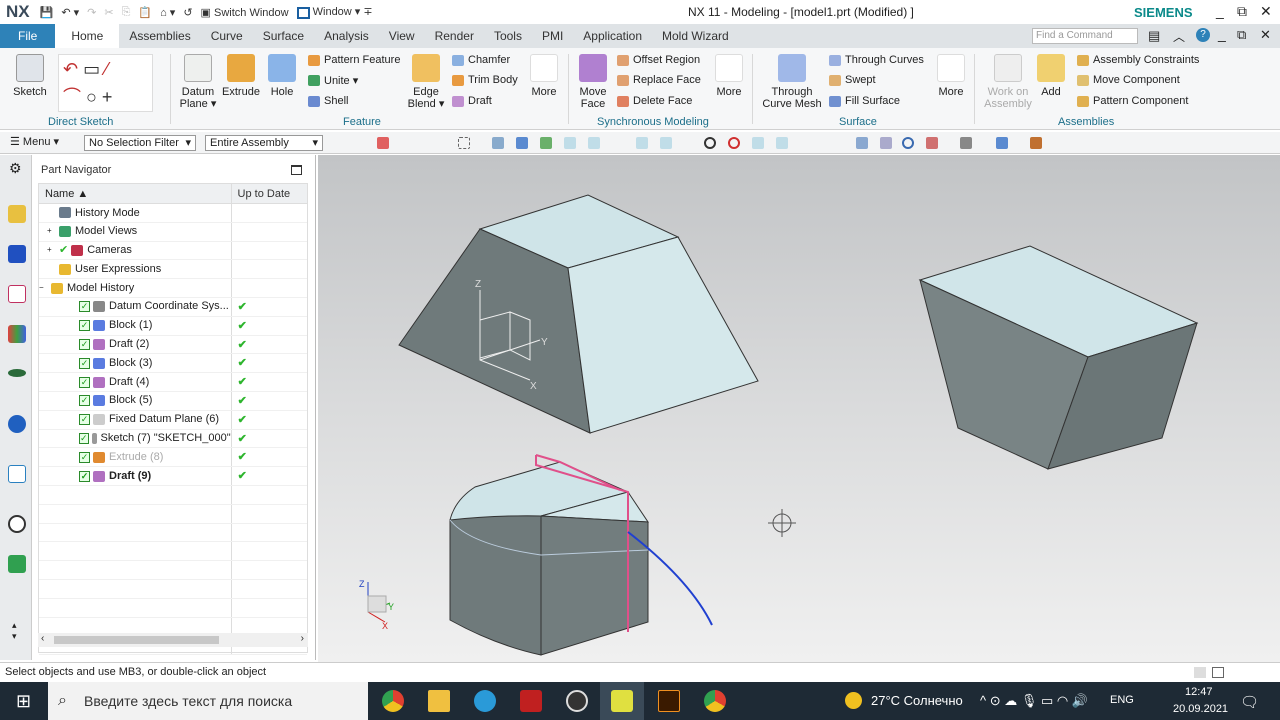 The image size is (1280, 720). What do you see at coordinates (140, 143) in the screenshot?
I see `selection-filter-dropdown: No Selection Filter ▾` at bounding box center [140, 143].